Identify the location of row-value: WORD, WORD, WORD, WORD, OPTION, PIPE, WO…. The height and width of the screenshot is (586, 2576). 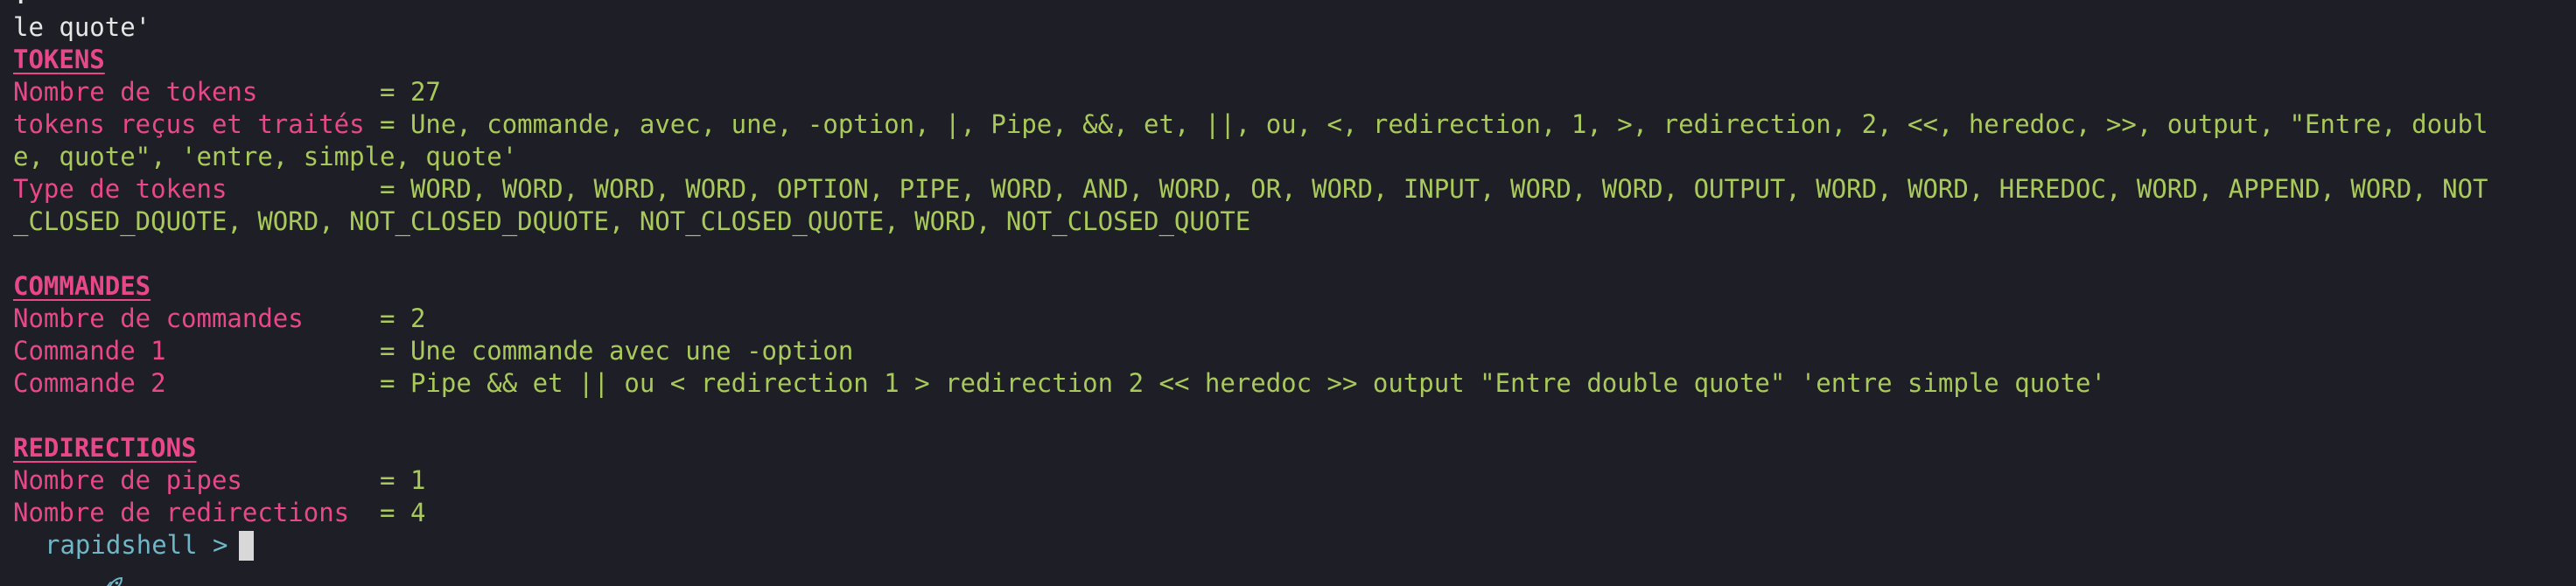
(1449, 189).